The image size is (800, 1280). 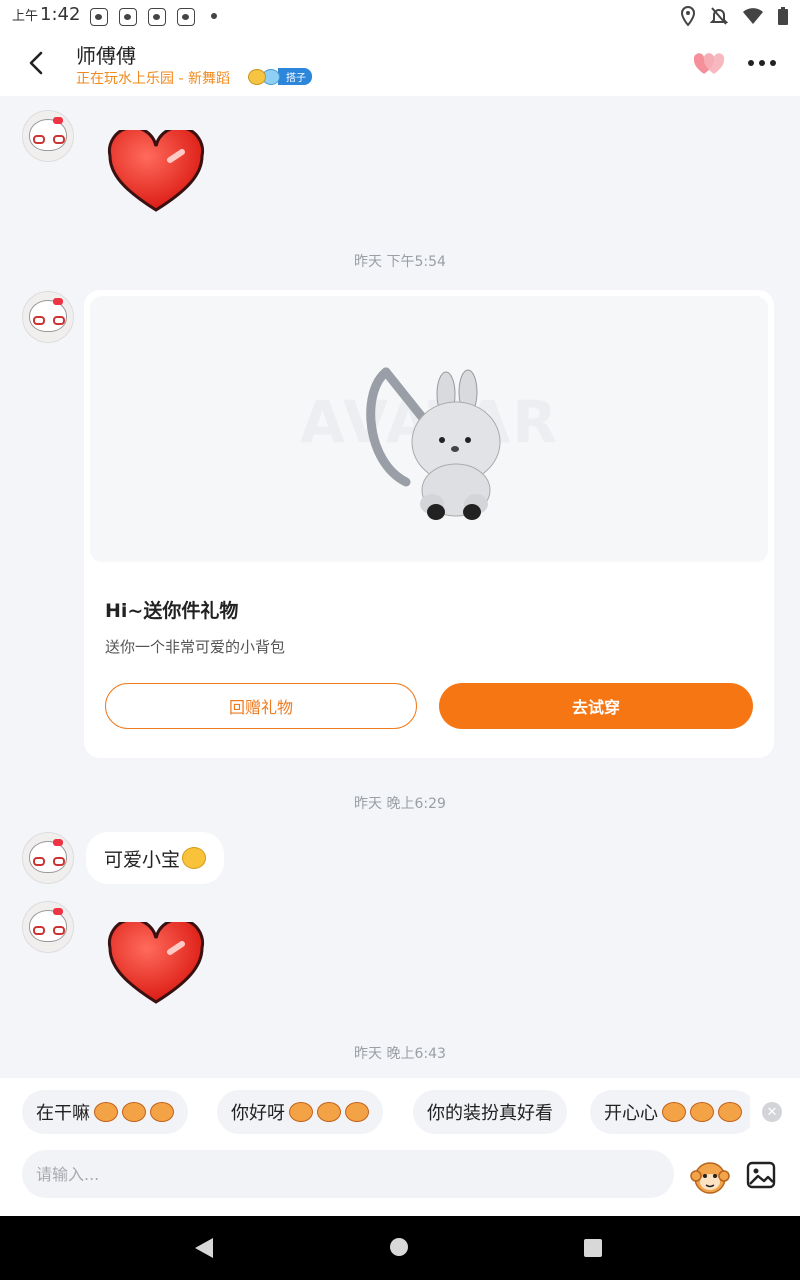 What do you see at coordinates (172, 611) in the screenshot?
I see `gift-title: Hi~送你件礼物` at bounding box center [172, 611].